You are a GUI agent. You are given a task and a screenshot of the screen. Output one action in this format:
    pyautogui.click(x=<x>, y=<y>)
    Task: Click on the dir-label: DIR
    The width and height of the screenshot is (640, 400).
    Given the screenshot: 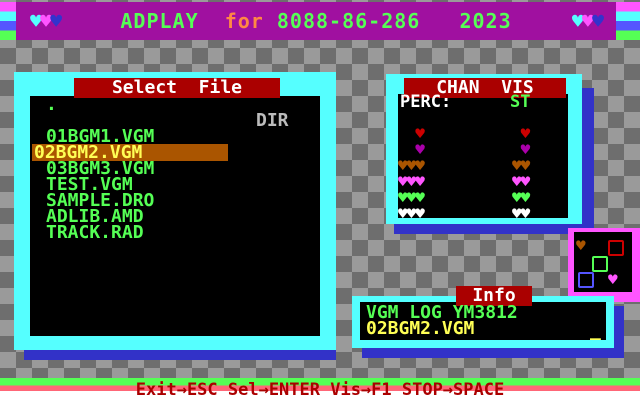 What is the action you would take?
    pyautogui.click(x=272, y=120)
    